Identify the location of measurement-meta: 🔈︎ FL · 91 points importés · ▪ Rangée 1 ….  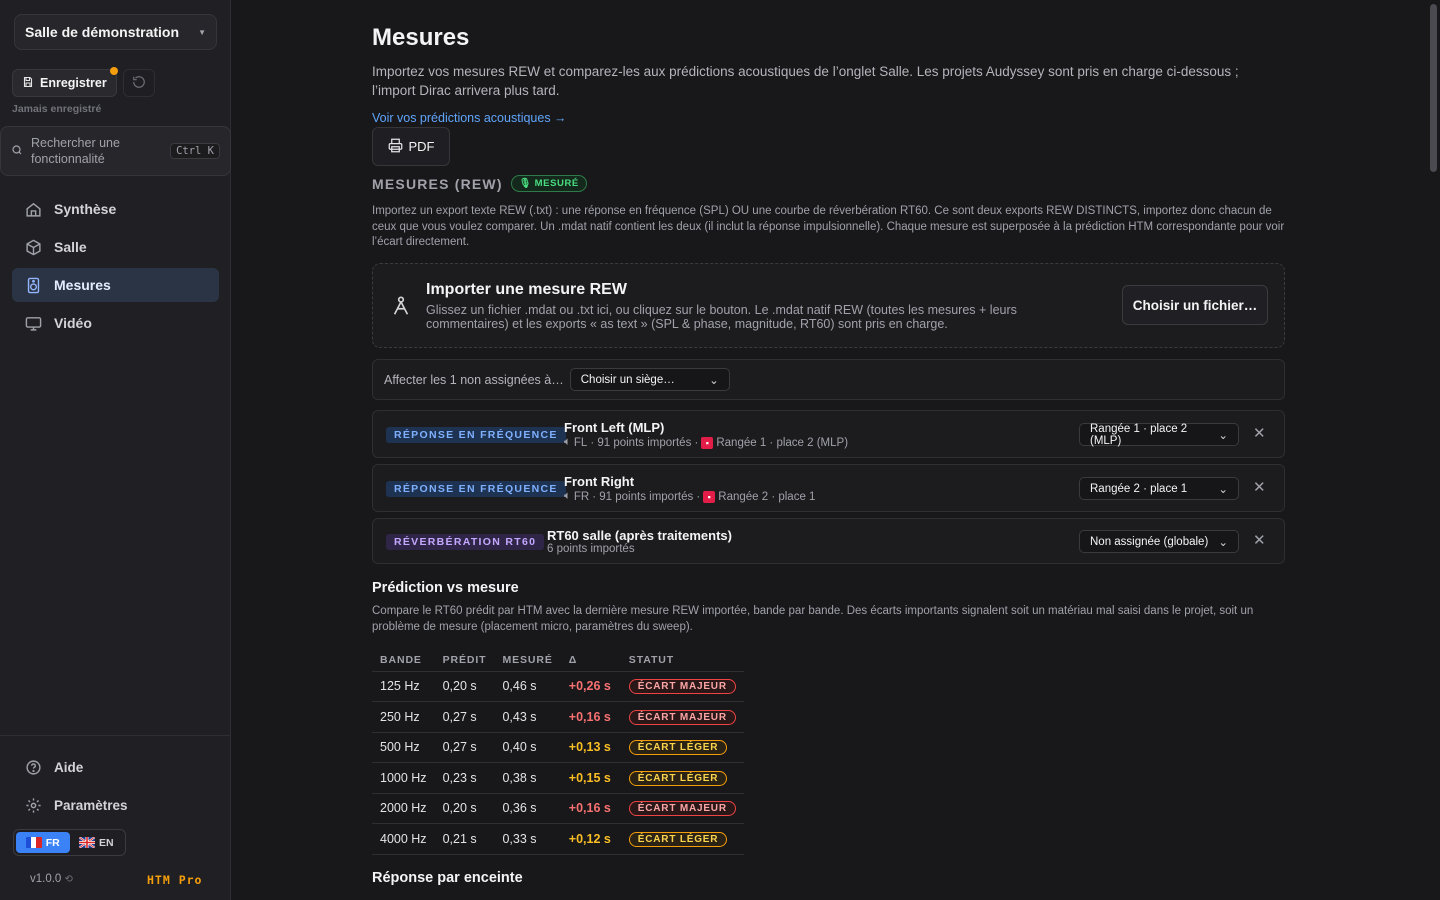
(706, 442).